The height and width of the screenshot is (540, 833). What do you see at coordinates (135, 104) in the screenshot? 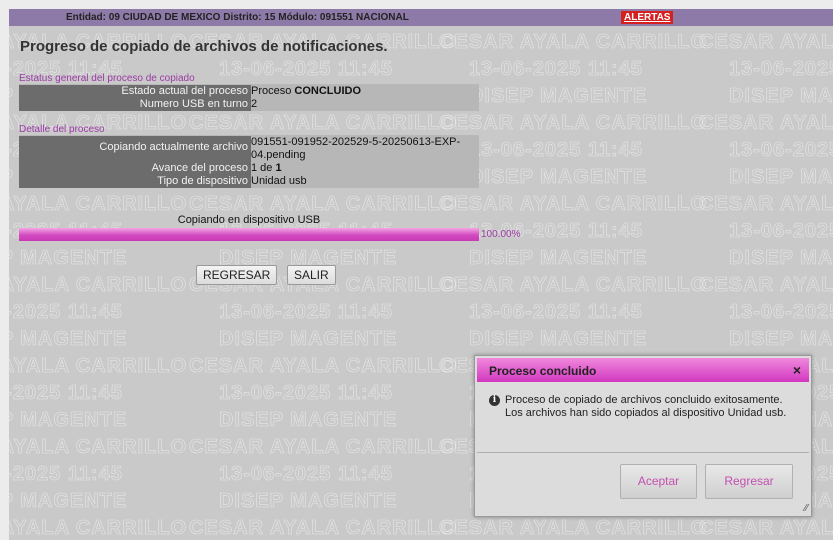
I see `usb-turn-label: Numero USB en turno` at bounding box center [135, 104].